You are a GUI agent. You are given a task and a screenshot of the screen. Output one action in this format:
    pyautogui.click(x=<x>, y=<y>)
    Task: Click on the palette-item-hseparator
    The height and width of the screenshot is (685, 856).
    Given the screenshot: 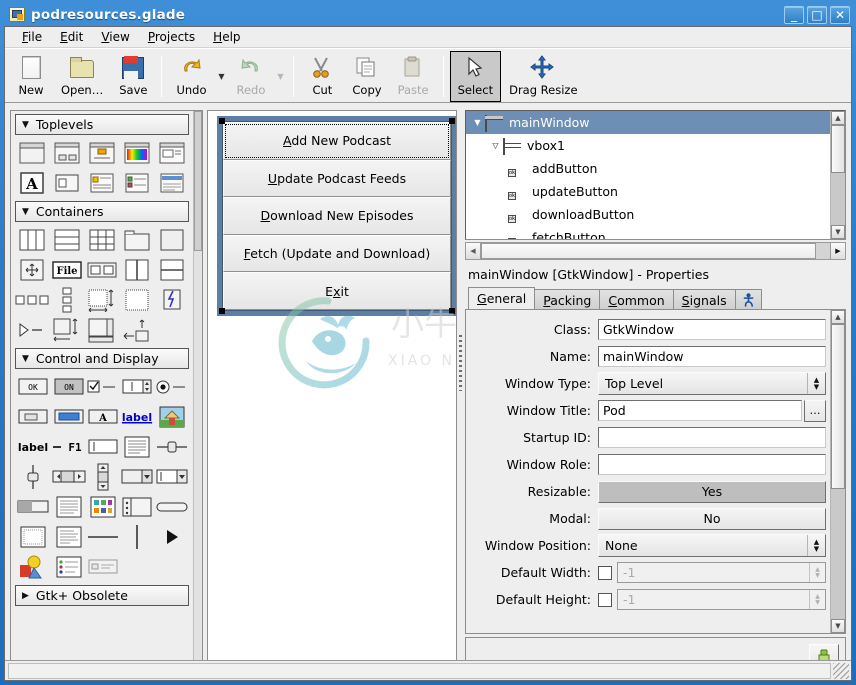 What is the action you would take?
    pyautogui.click(x=103, y=536)
    